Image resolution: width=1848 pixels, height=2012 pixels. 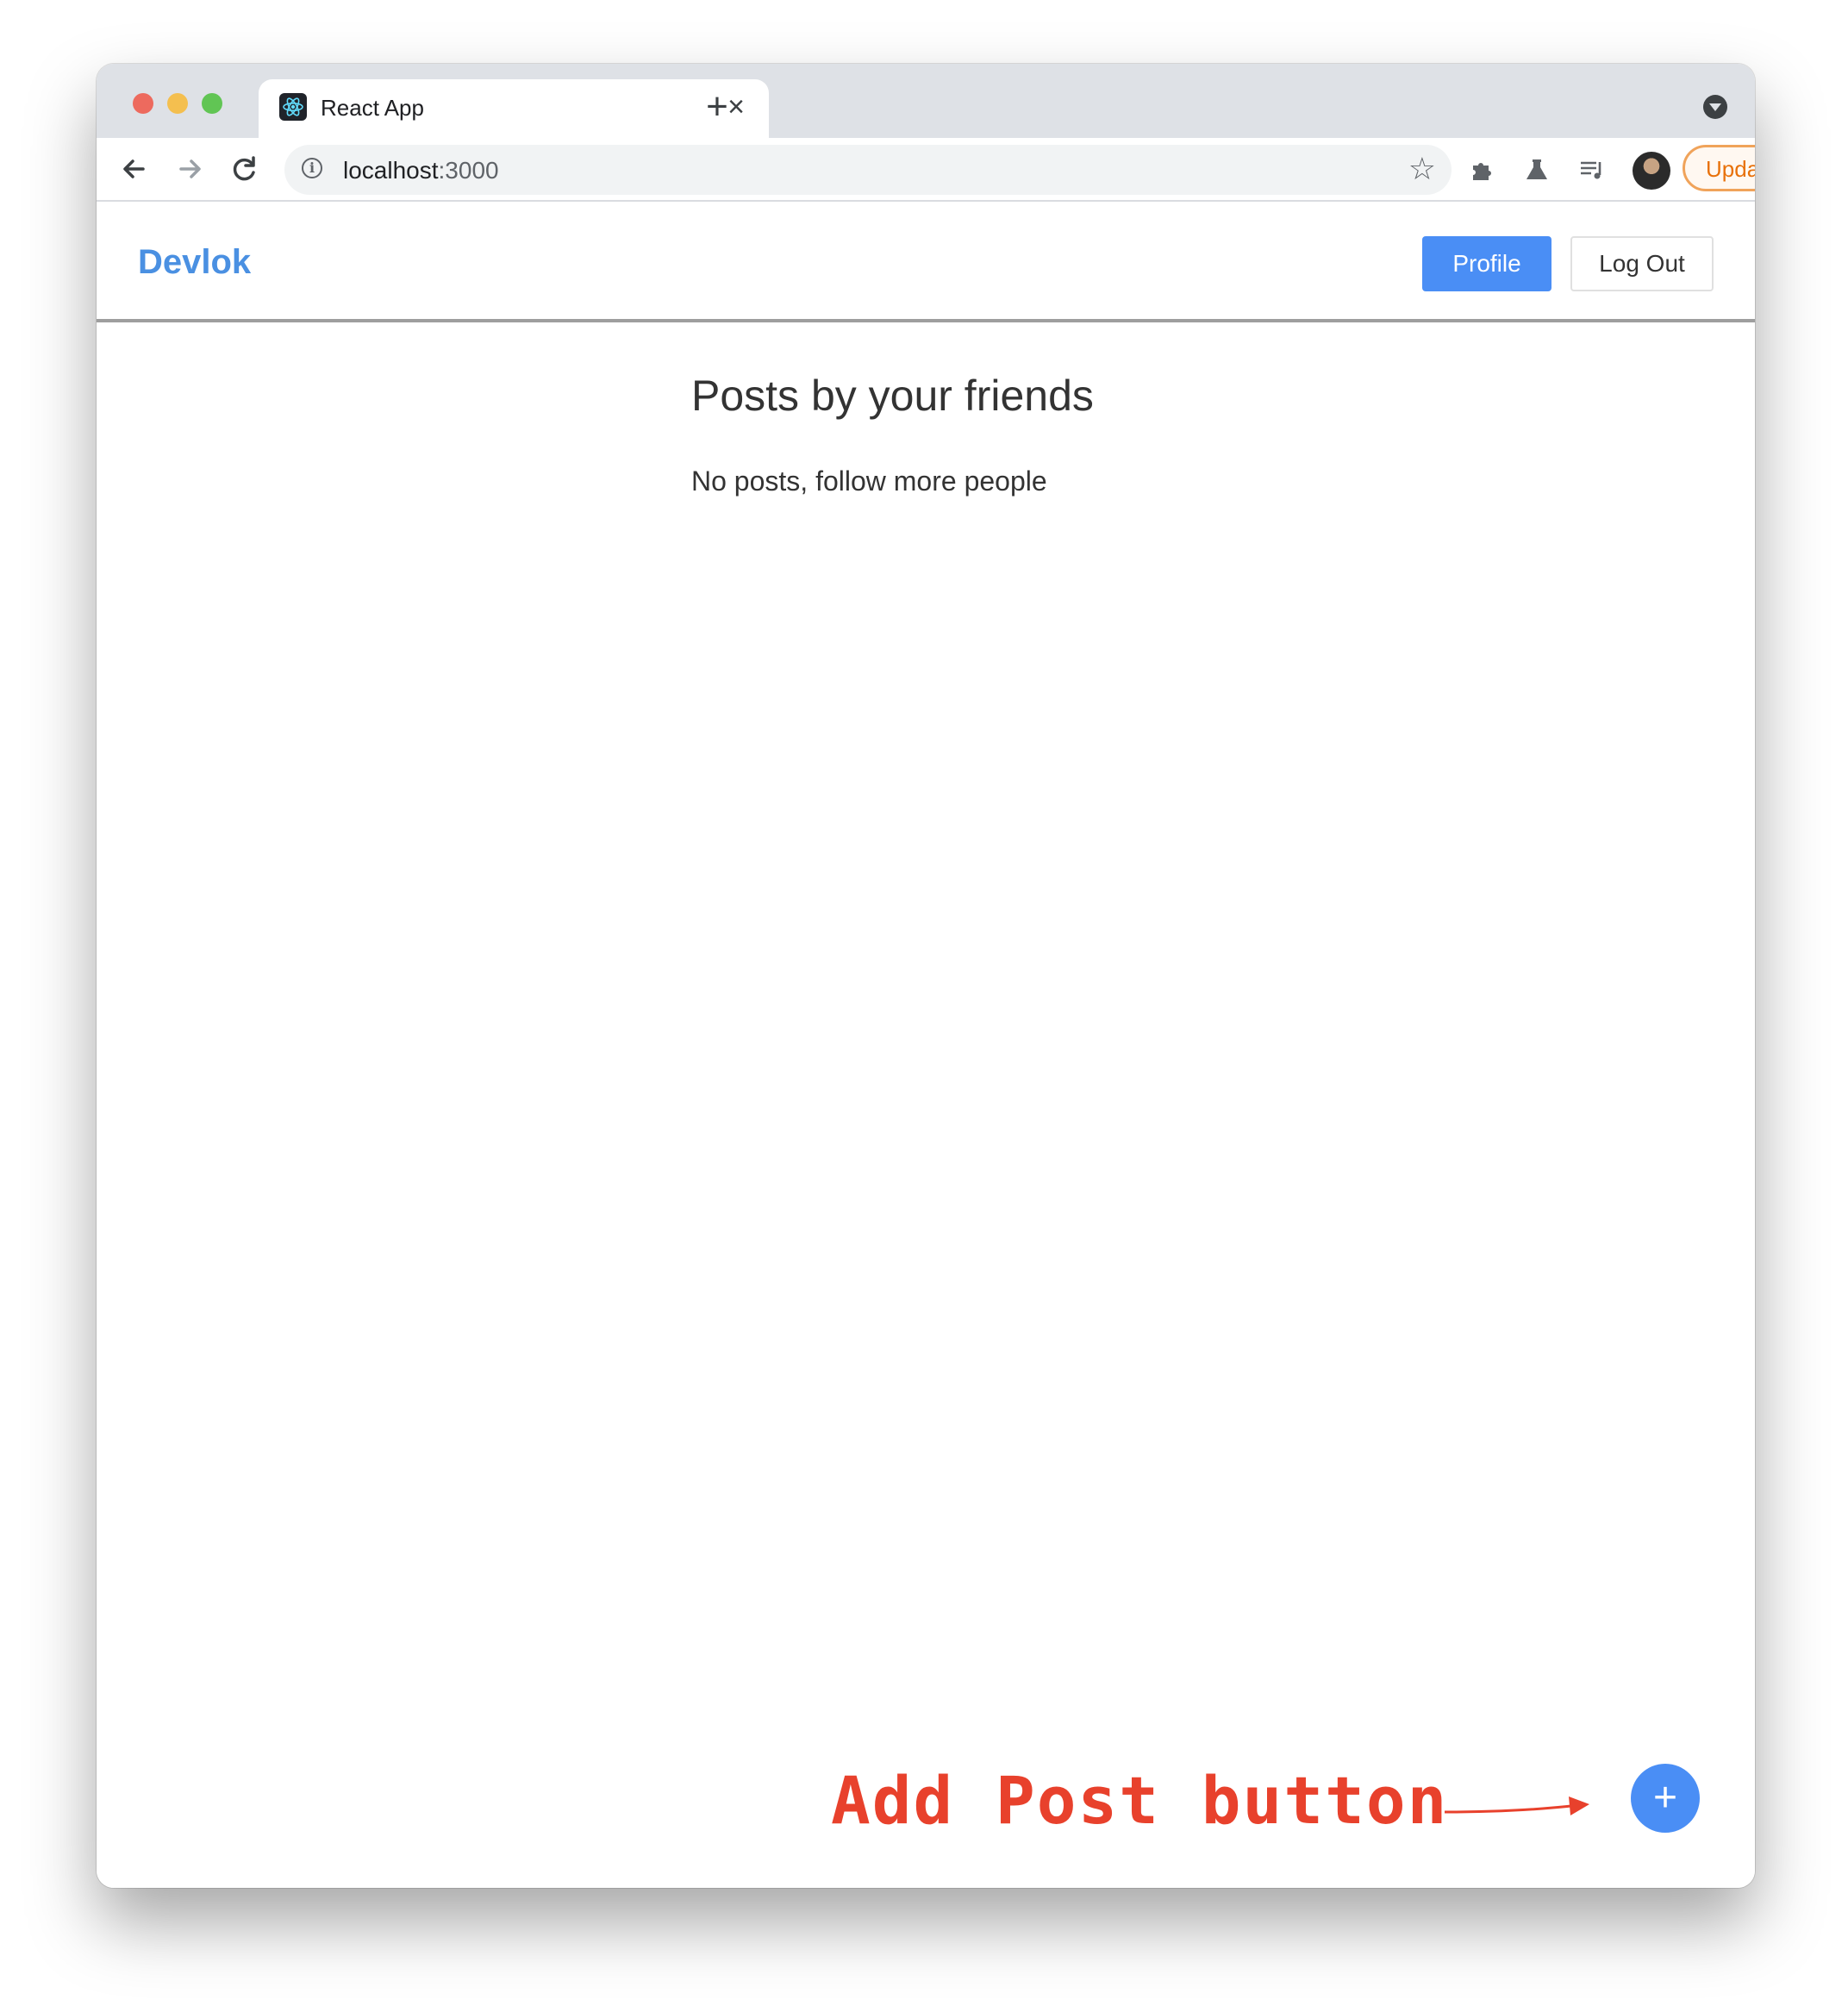 What do you see at coordinates (1481, 169) in the screenshot?
I see `puzzle-icon` at bounding box center [1481, 169].